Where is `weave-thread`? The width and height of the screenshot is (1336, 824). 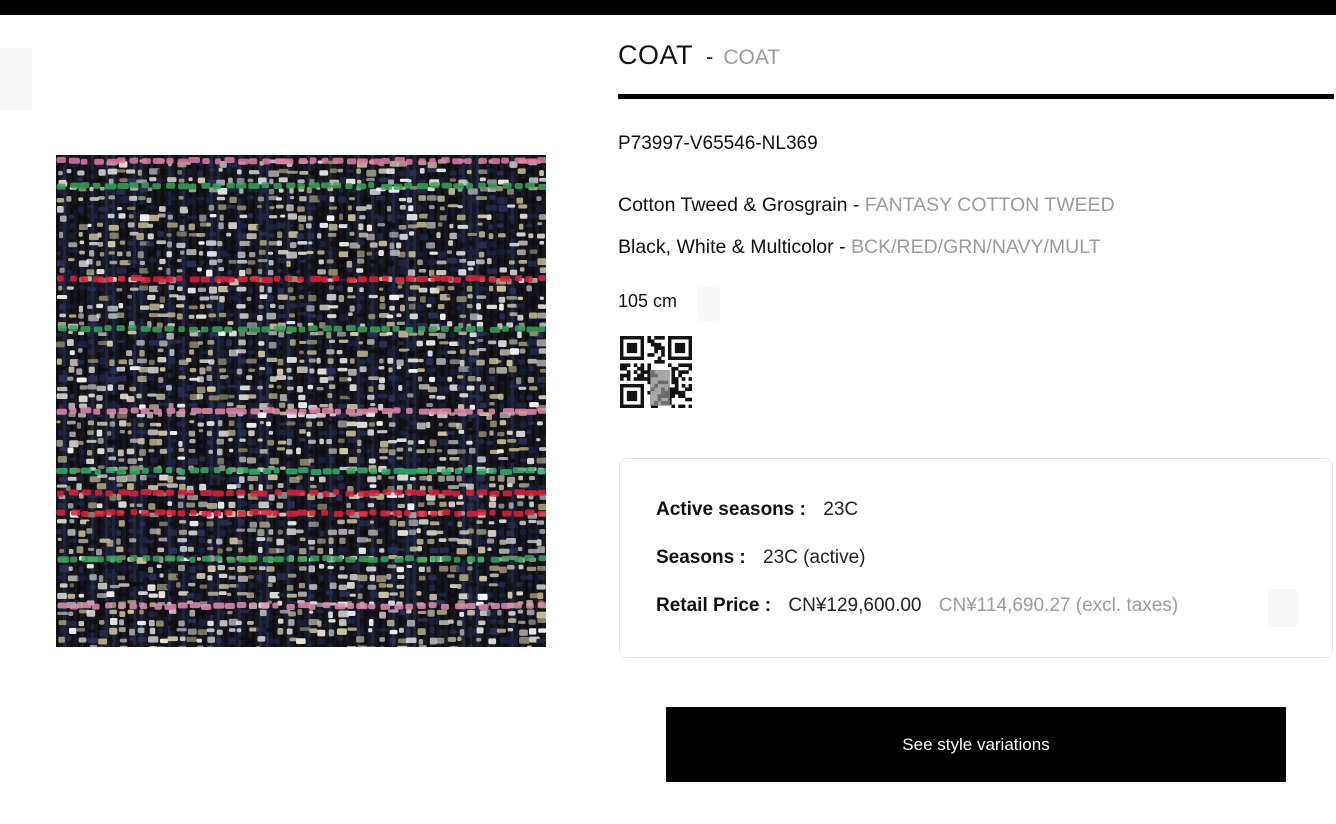 weave-thread is located at coordinates (176, 401).